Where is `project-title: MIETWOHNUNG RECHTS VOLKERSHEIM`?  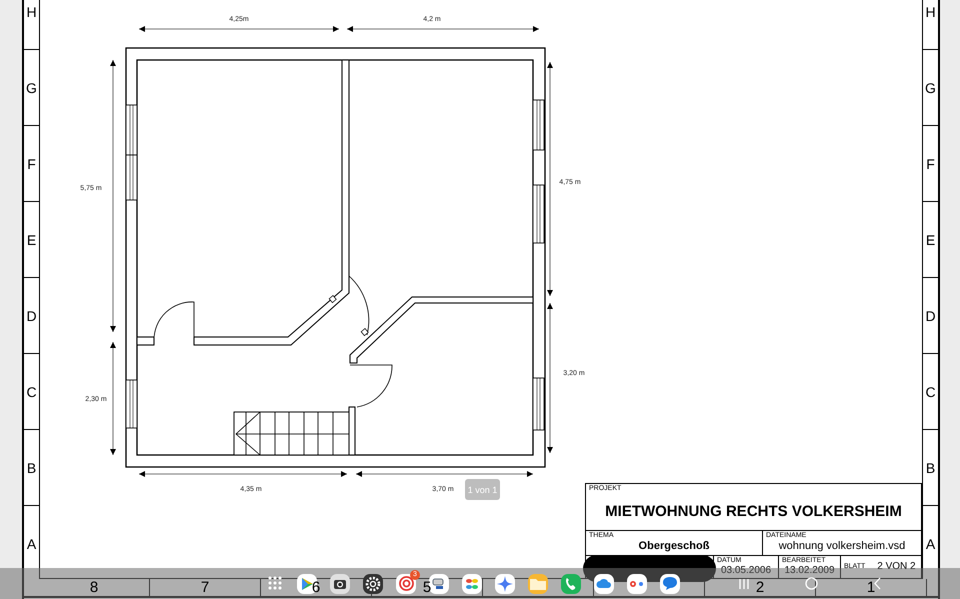 project-title: MIETWOHNUNG RECHTS VOLKERSHEIM is located at coordinates (753, 511).